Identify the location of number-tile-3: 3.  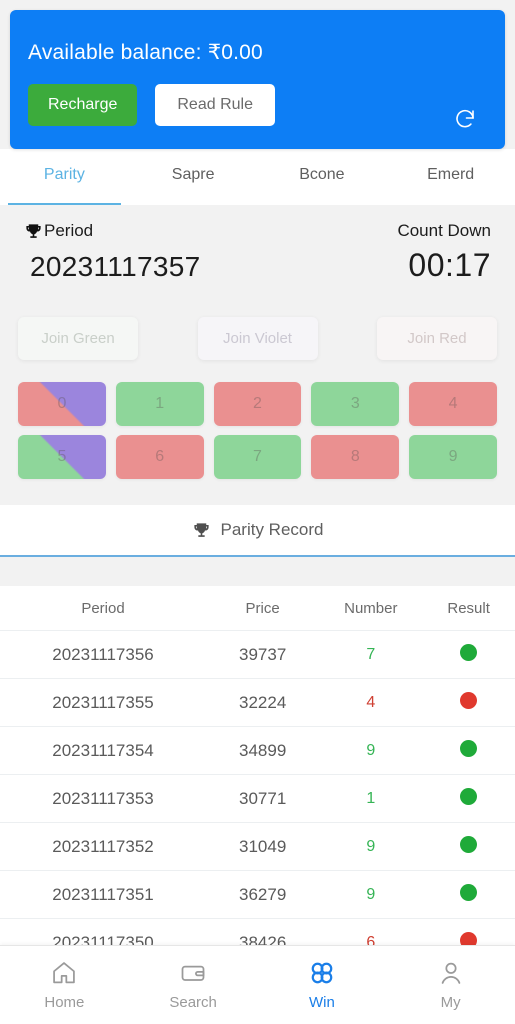
(355, 404).